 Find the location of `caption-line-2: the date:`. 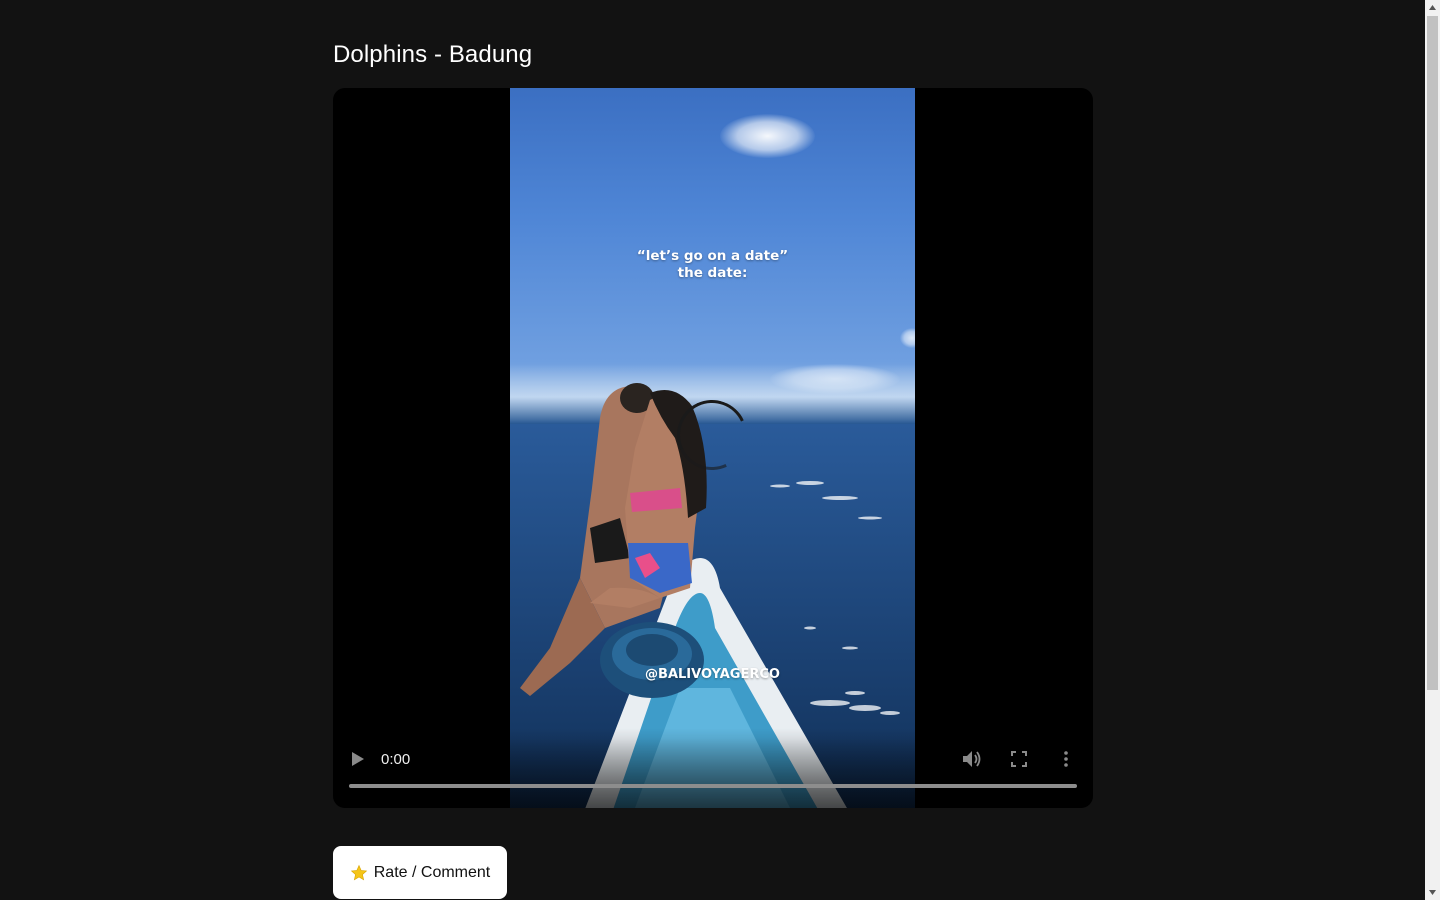

caption-line-2: the date: is located at coordinates (712, 273).